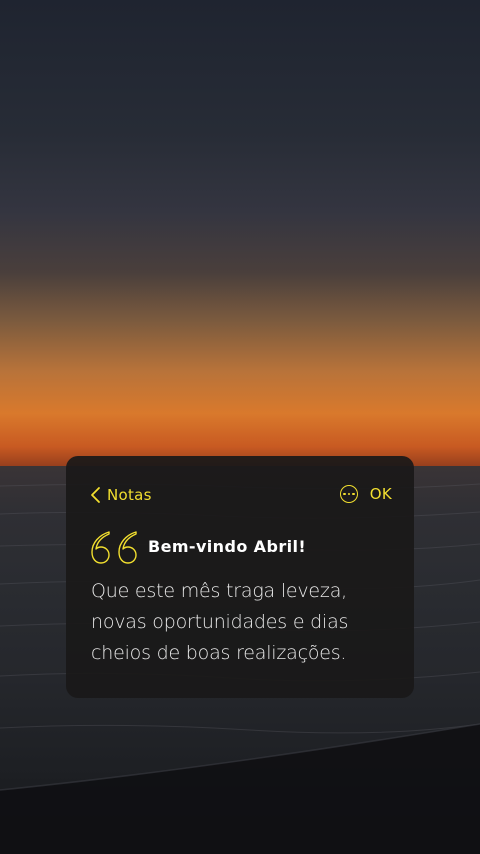  Describe the element at coordinates (220, 622) in the screenshot. I see `note-body-line: novas oportunidades e dias` at that location.